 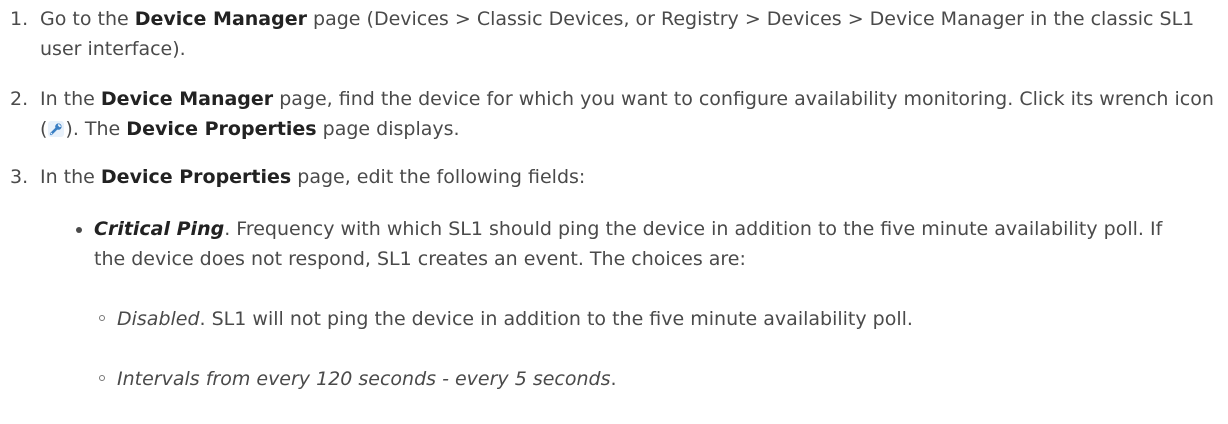 I want to click on wrench-icon, so click(x=56, y=129).